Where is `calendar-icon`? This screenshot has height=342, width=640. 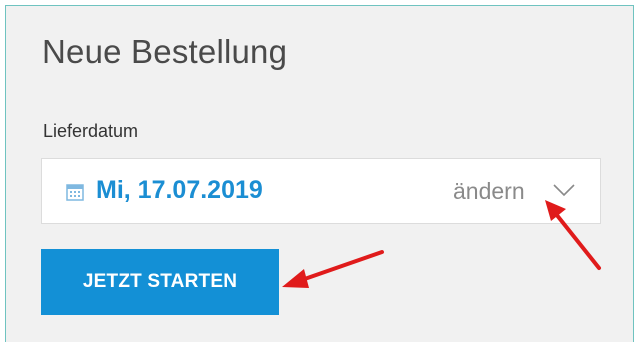
calendar-icon is located at coordinates (75, 192).